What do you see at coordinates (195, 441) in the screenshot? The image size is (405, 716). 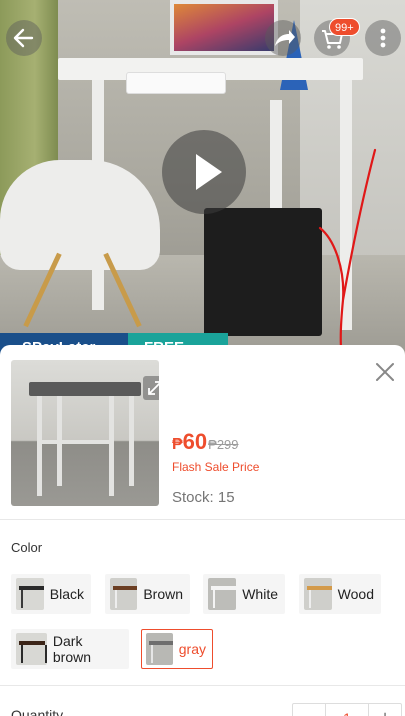 I see `sale-price: 60` at bounding box center [195, 441].